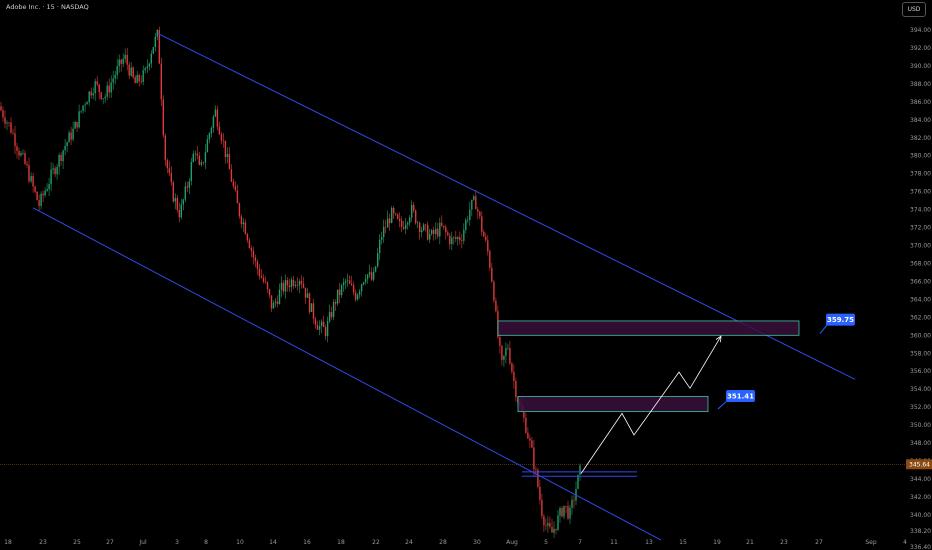 The height and width of the screenshot is (550, 932). What do you see at coordinates (920, 66) in the screenshot?
I see `price-tick-label: 390.00` at bounding box center [920, 66].